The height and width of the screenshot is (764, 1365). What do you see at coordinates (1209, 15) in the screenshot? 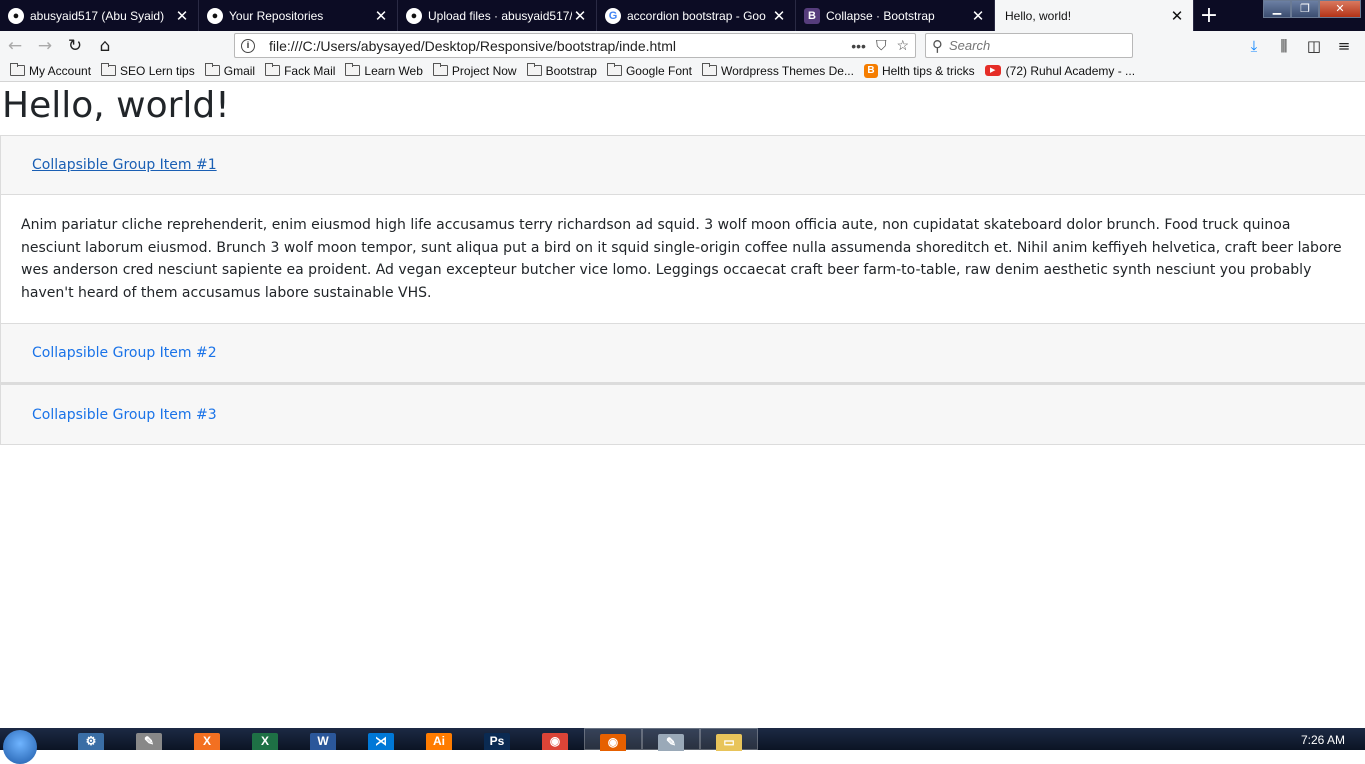
I see `new-tab-button: +` at bounding box center [1209, 15].